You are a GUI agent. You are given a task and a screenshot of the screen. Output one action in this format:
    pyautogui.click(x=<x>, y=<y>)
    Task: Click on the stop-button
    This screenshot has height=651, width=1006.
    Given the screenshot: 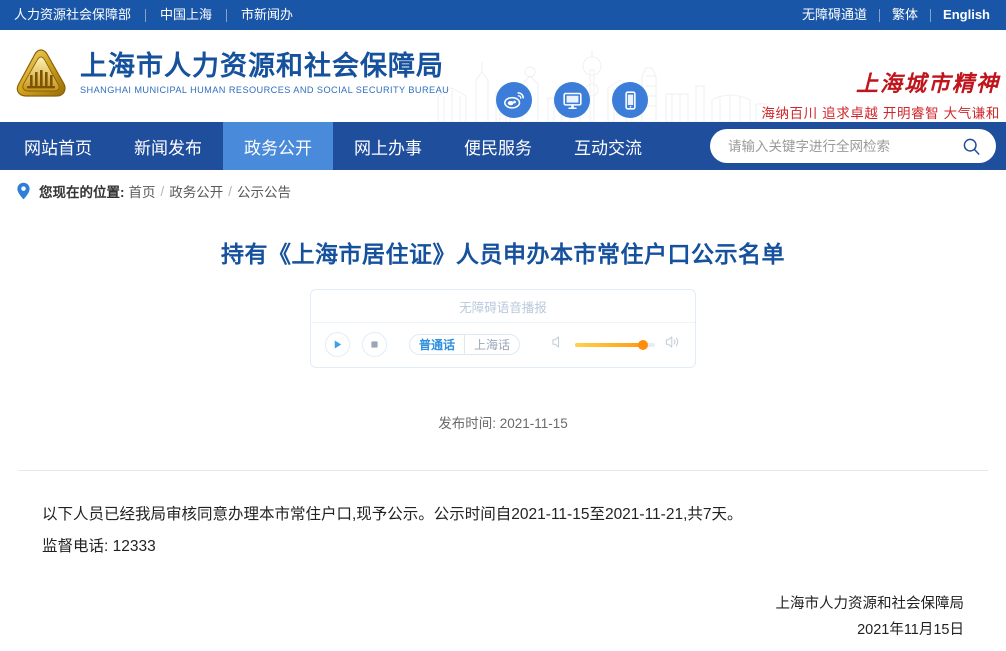 What is the action you would take?
    pyautogui.click(x=374, y=345)
    